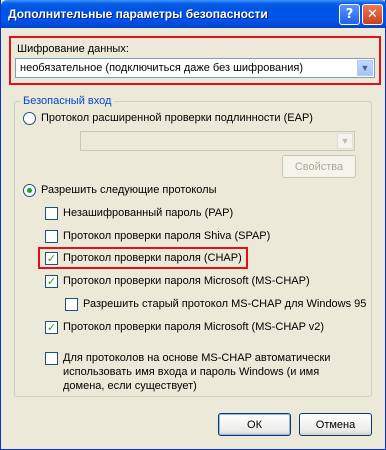  What do you see at coordinates (130, 386) in the screenshot?
I see `auto-logon-line-3: домена, если существует)` at bounding box center [130, 386].